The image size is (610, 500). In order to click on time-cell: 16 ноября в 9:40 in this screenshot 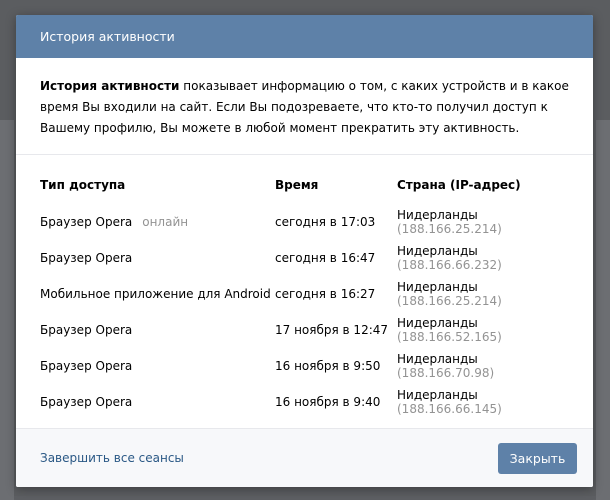, I will do `click(328, 402)`.